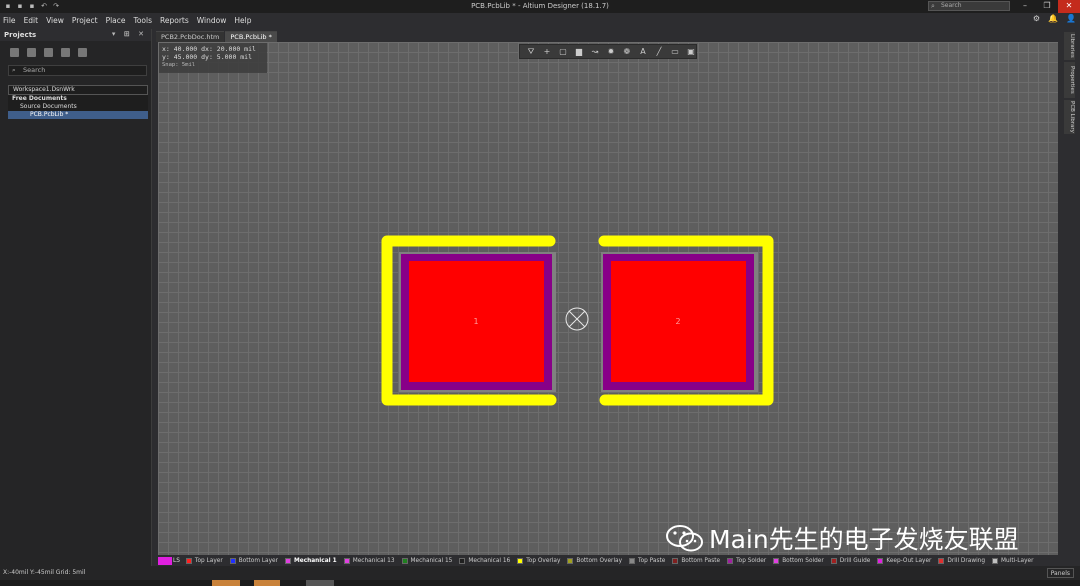 Image resolution: width=1080 pixels, height=586 pixels. I want to click on menu-help: Help, so click(242, 20).